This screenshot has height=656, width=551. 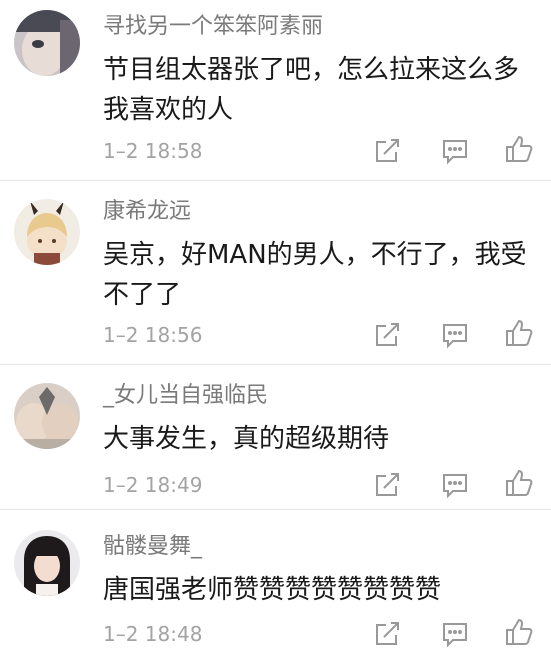 I want to click on comment-text: 节目组太器张了吧，怎么拉来这么多 我喜欢的人, so click(x=318, y=90).